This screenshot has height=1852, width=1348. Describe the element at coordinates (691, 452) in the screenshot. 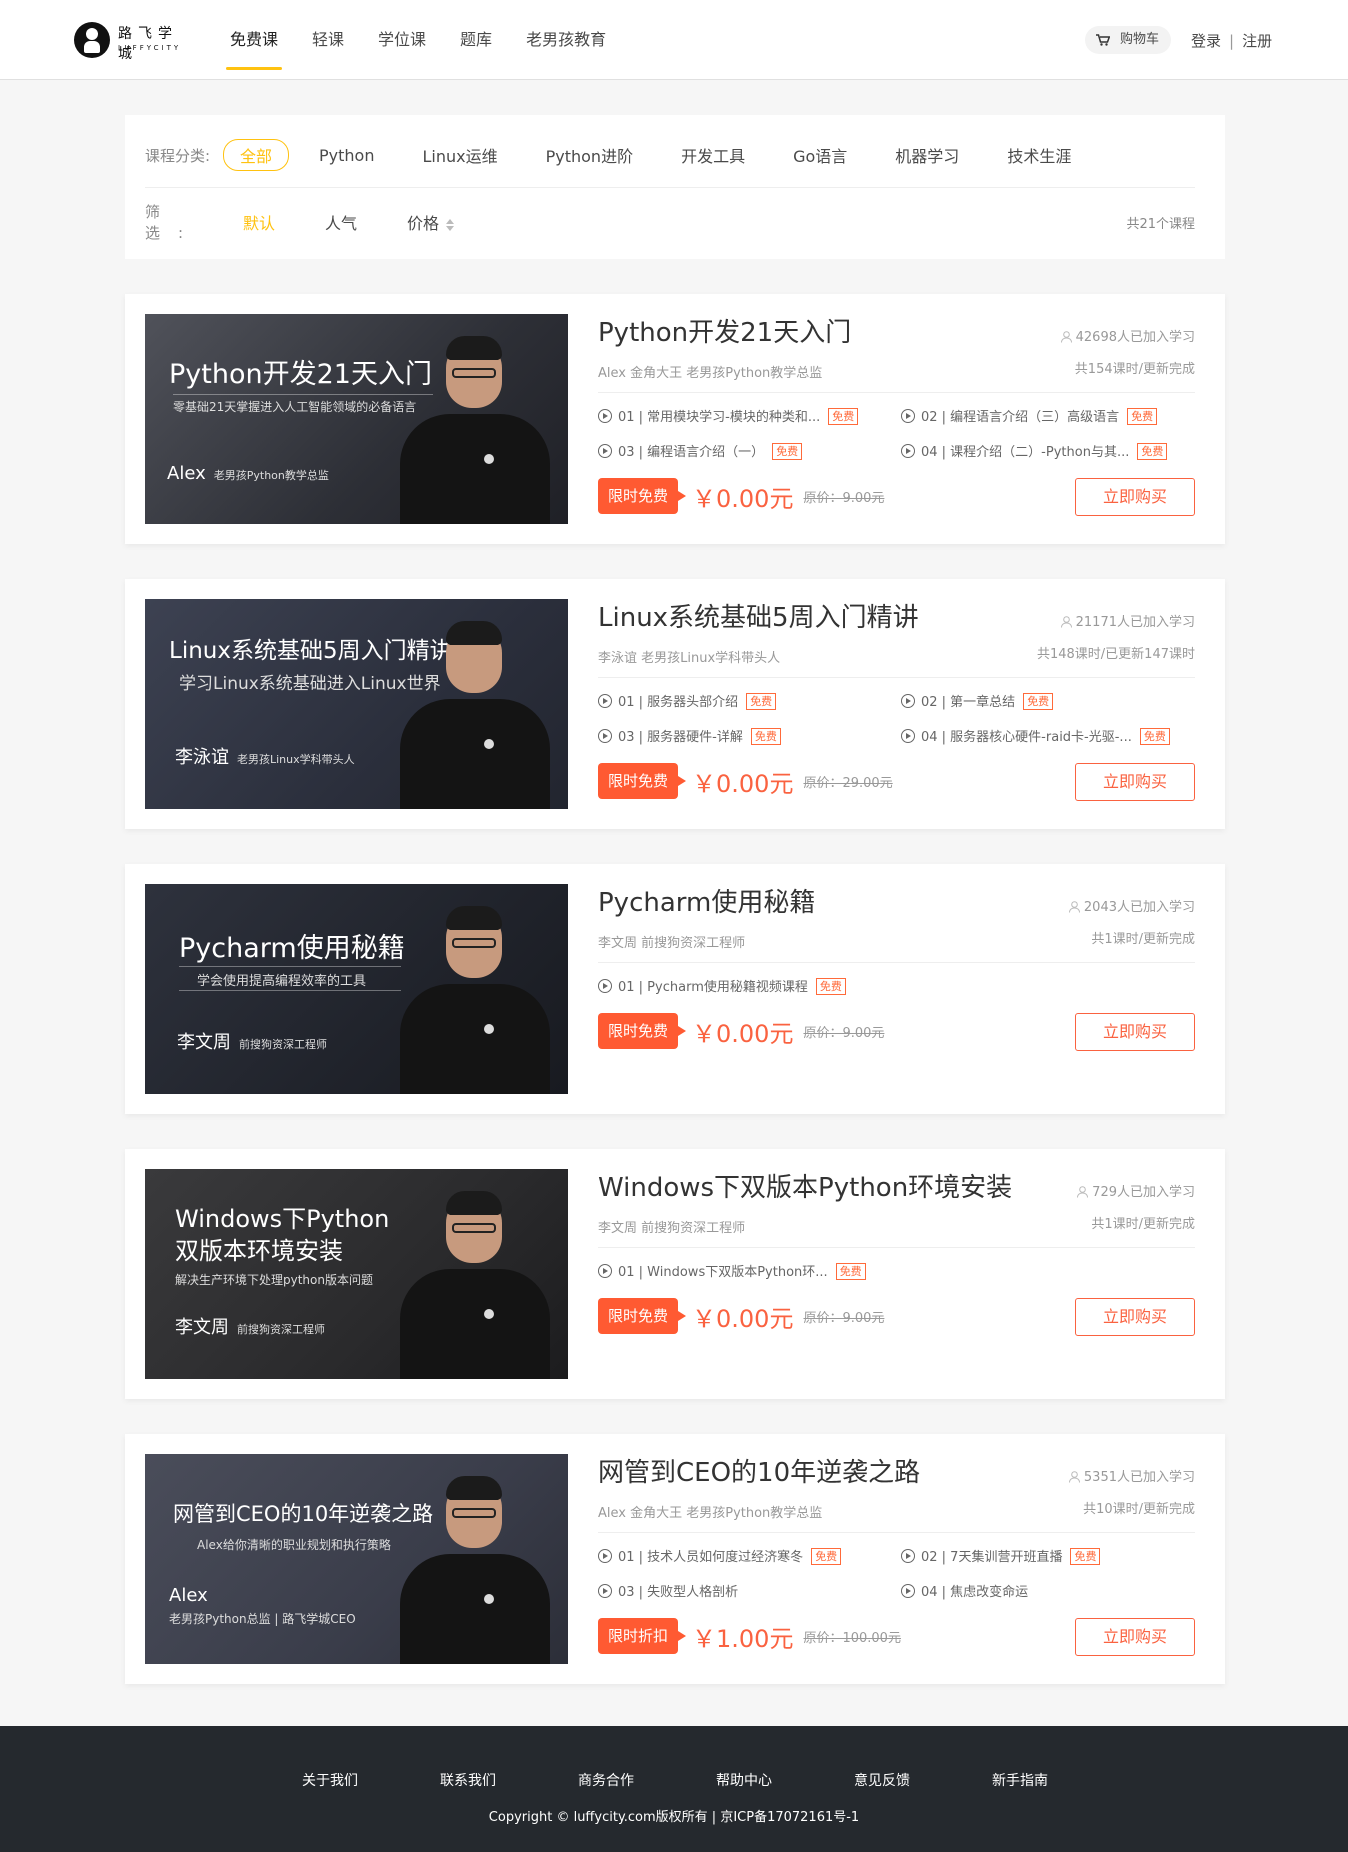

I see `chapter-title: 03 | 编程语言介绍（一）` at that location.